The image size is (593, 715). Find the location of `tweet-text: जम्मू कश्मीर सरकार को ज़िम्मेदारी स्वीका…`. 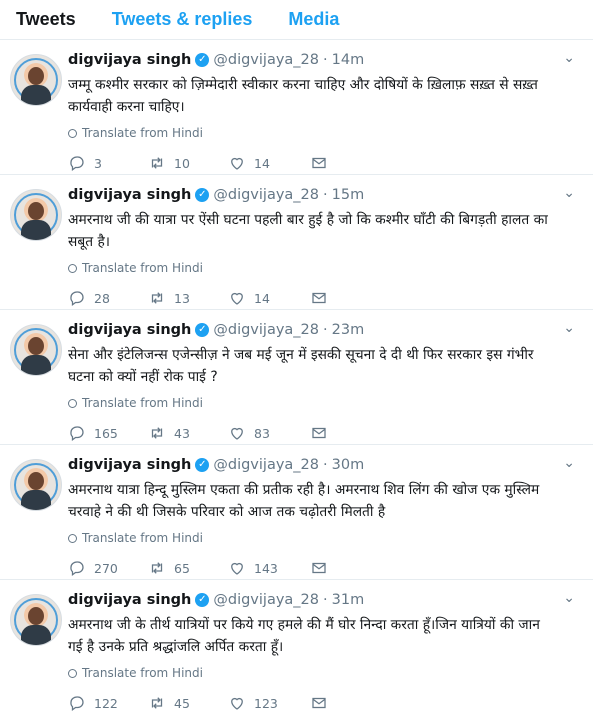

tweet-text: जम्मू कश्मीर सरकार को ज़िम्मेदारी स्वीका… is located at coordinates (303, 96).